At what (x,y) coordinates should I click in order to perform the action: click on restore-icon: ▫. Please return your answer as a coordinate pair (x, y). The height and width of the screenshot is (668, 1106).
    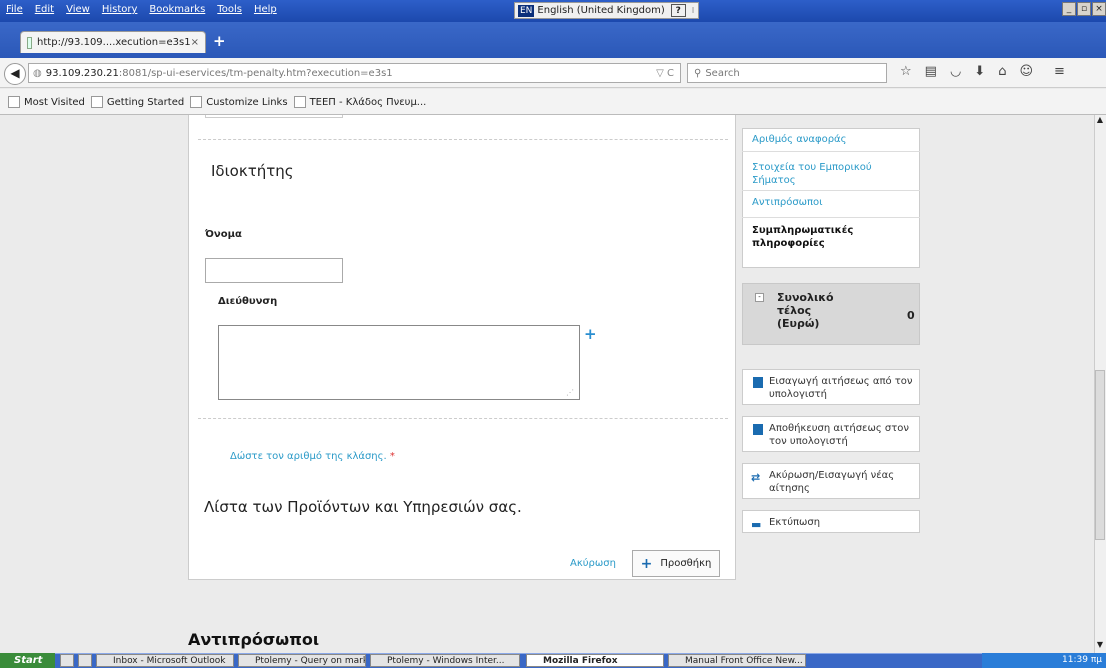
    Looking at the image, I should click on (1084, 9).